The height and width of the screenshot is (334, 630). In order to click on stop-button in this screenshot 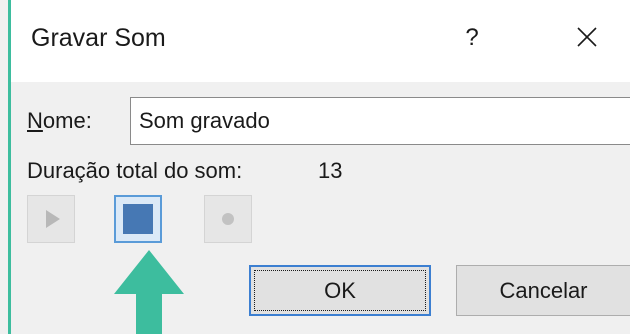, I will do `click(138, 219)`.